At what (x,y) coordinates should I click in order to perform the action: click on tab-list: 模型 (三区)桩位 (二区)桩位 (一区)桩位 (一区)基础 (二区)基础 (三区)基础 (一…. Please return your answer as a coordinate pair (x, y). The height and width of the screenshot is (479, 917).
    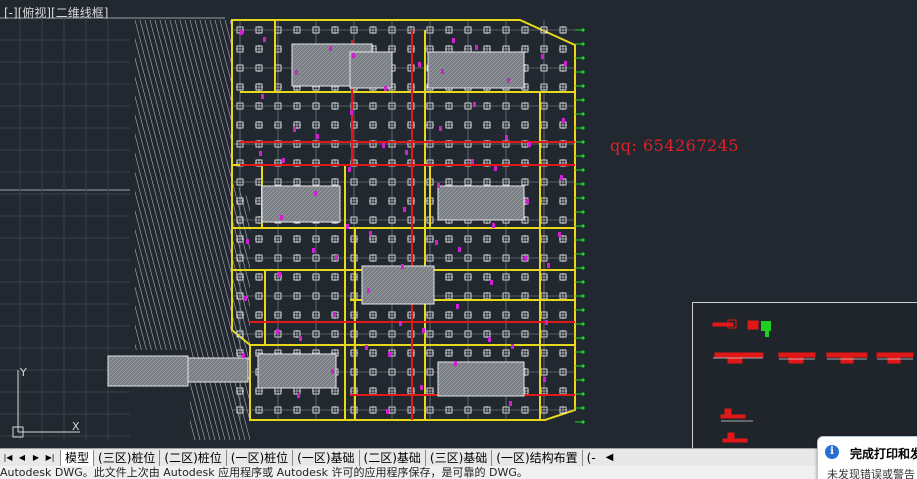
    Looking at the image, I should click on (330, 457).